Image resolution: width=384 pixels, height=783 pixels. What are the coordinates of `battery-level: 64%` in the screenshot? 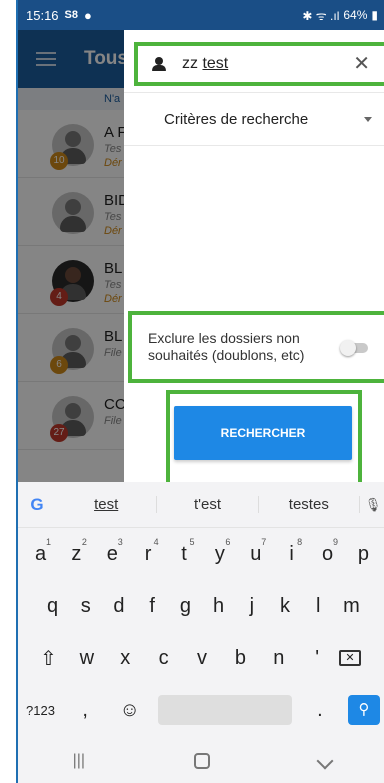 It's located at (355, 15).